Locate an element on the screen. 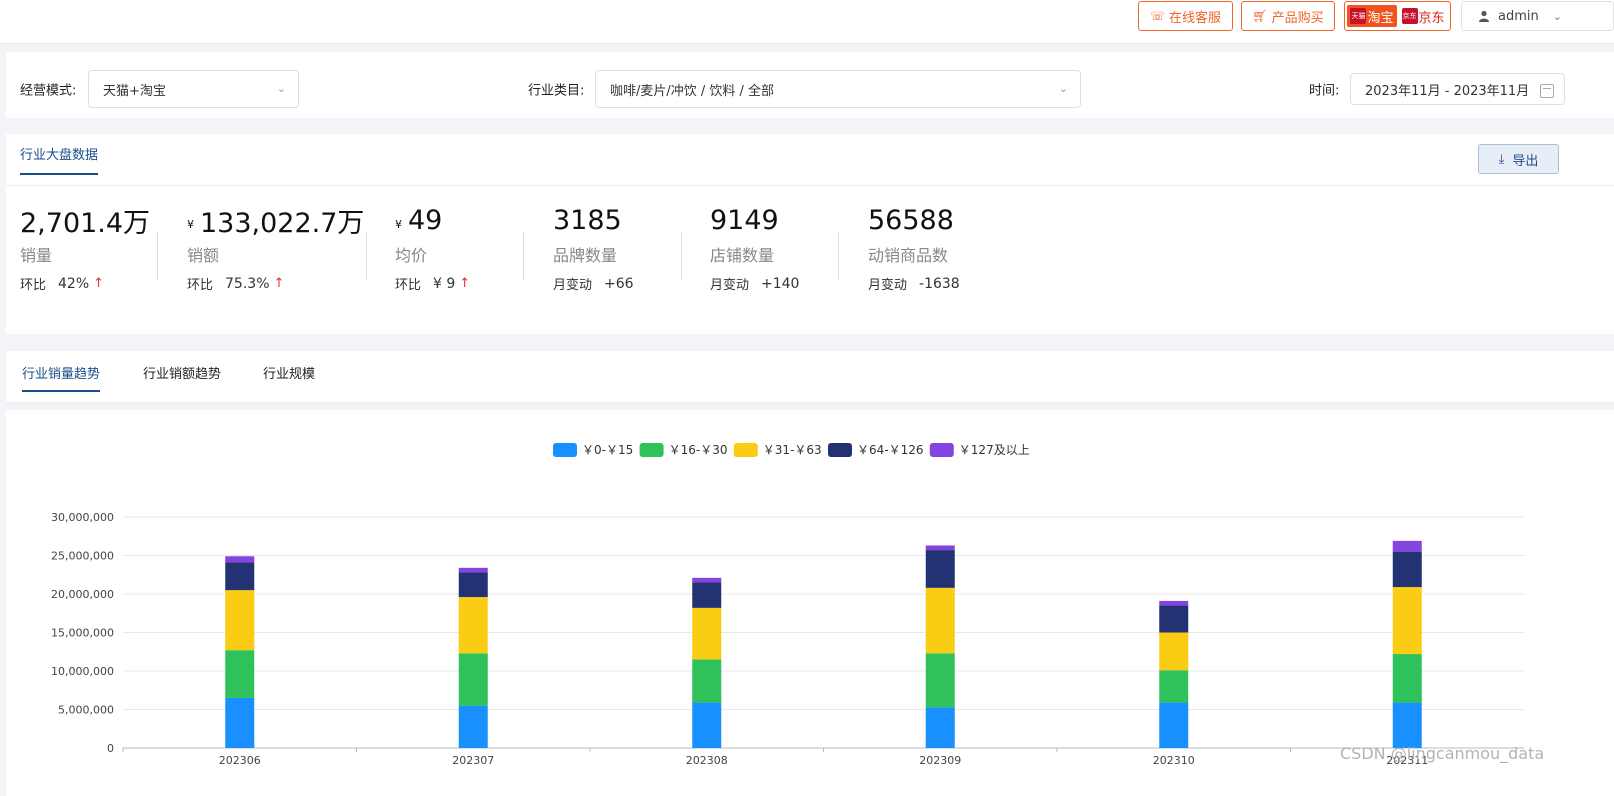  legend-label: ￥0-￥15 is located at coordinates (607, 450).